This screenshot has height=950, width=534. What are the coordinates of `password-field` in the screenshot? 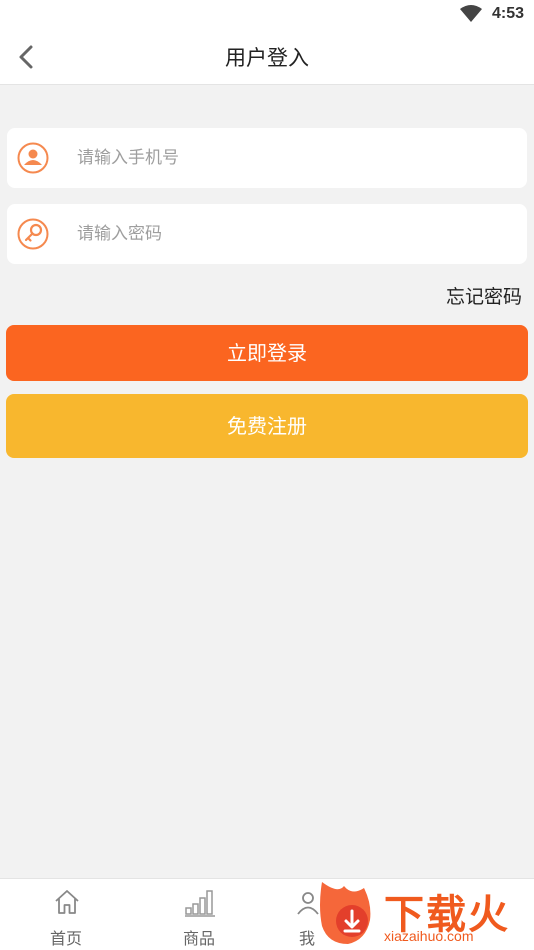 It's located at (267, 234).